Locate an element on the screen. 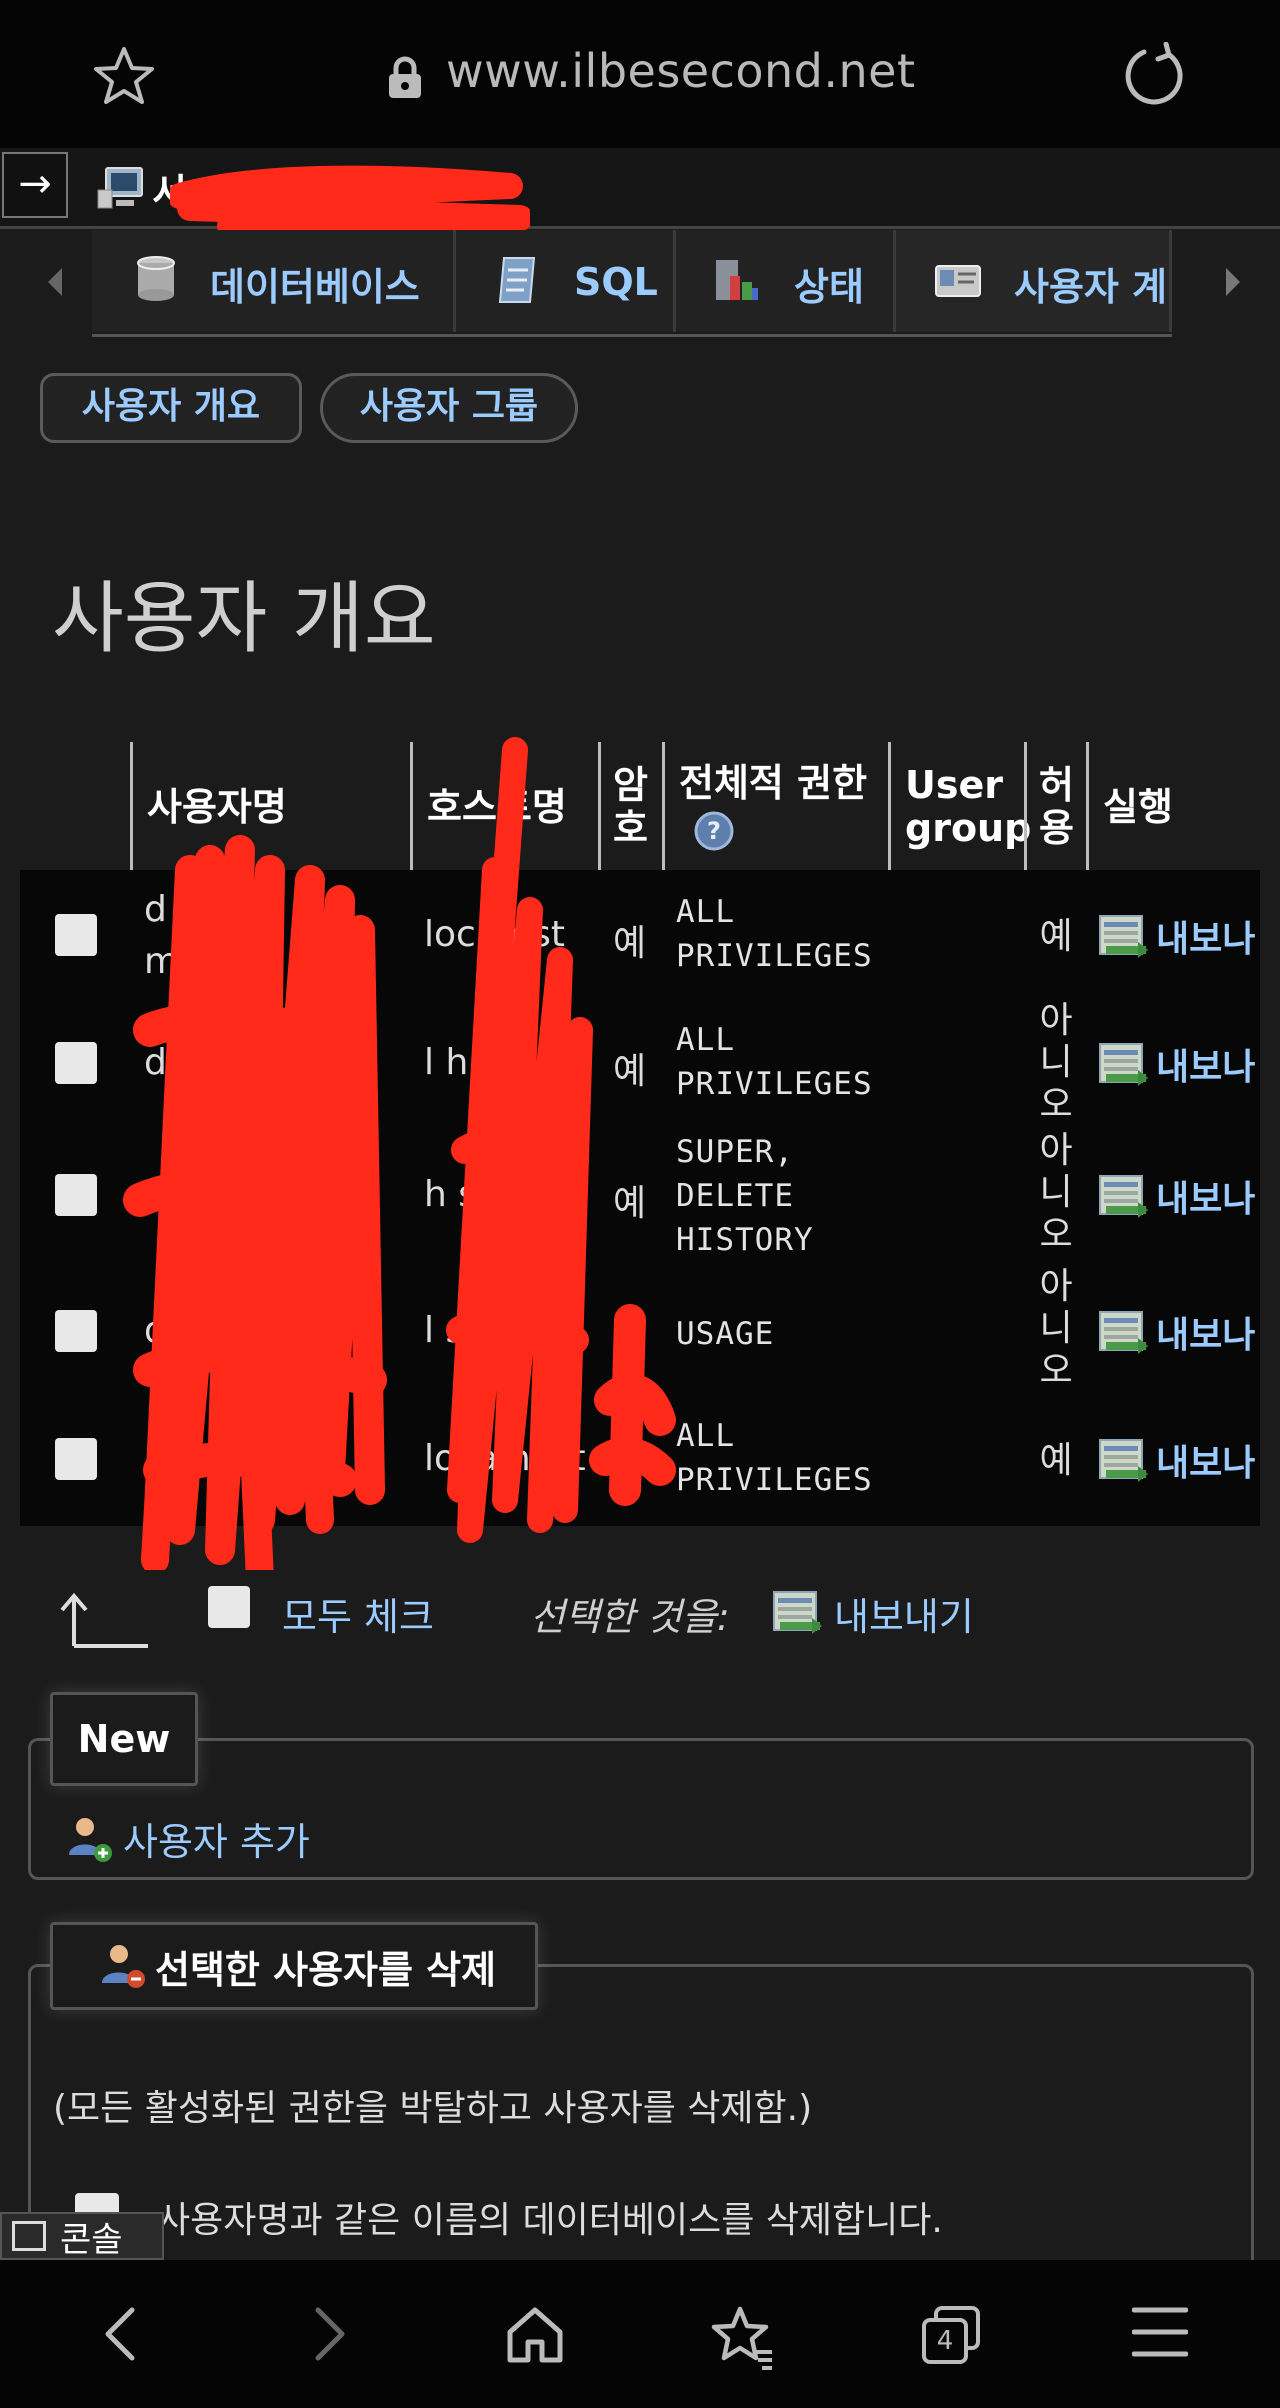 The image size is (1280, 2408). user-name-cell: d. is located at coordinates (161, 1330).